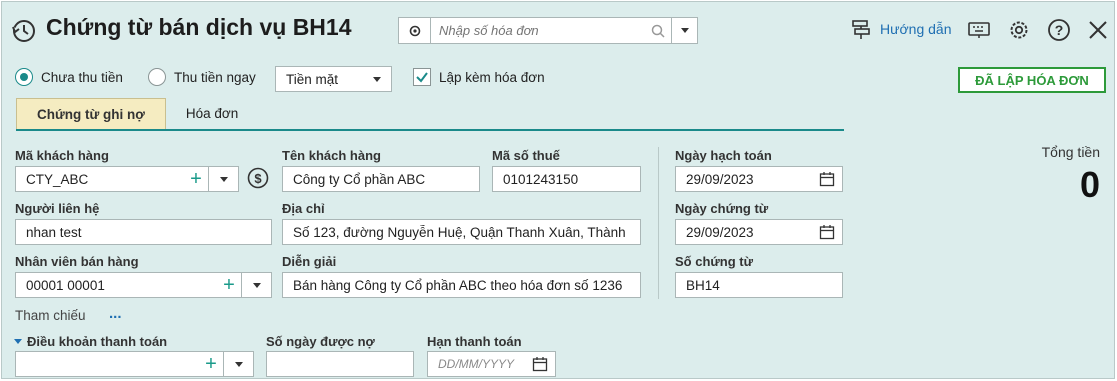  I want to click on credit-days-field, so click(340, 364).